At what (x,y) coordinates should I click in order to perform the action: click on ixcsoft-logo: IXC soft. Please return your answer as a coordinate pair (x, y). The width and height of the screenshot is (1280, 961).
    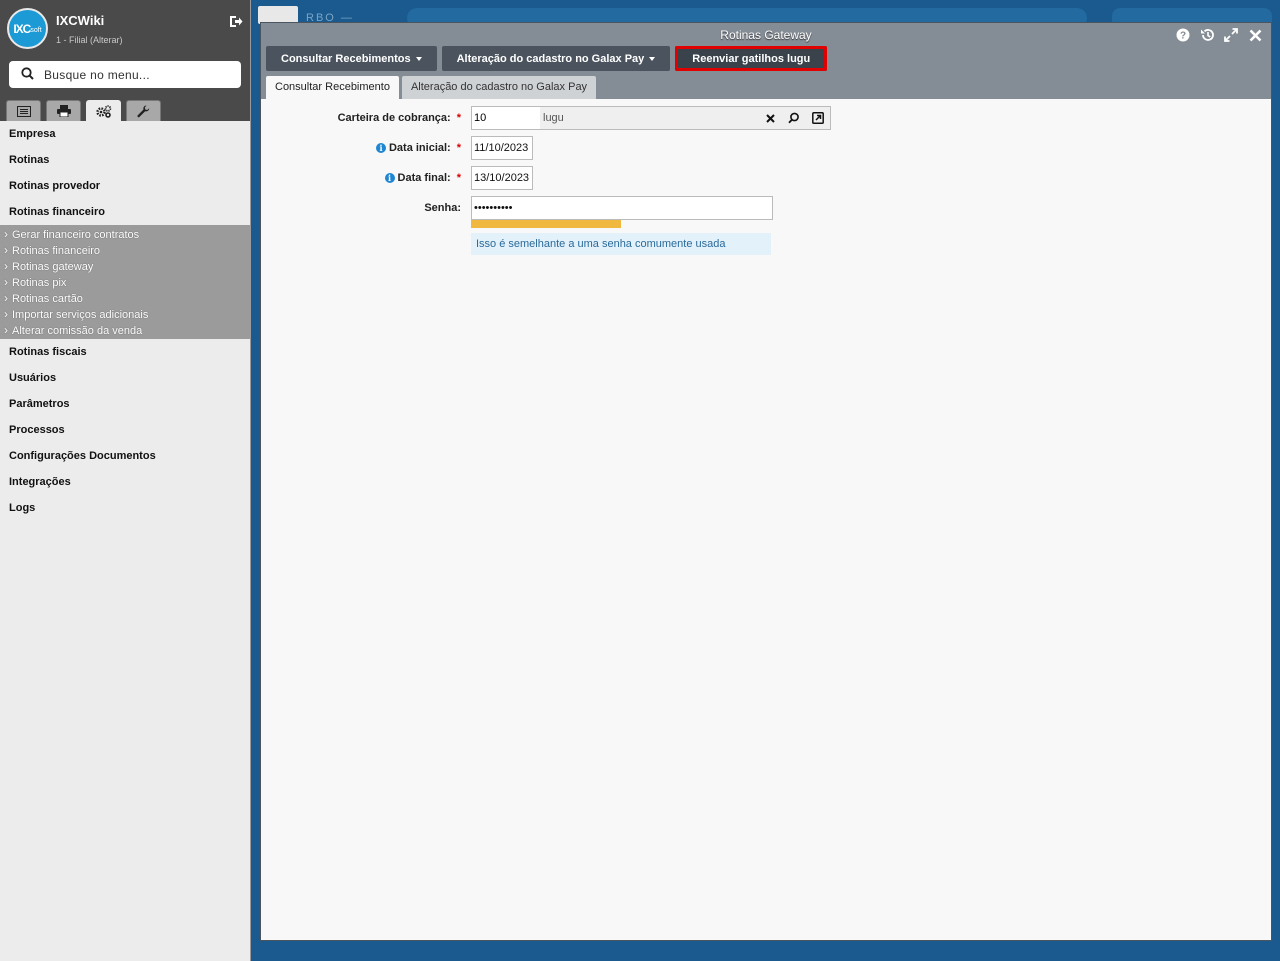
    Looking at the image, I should click on (27, 28).